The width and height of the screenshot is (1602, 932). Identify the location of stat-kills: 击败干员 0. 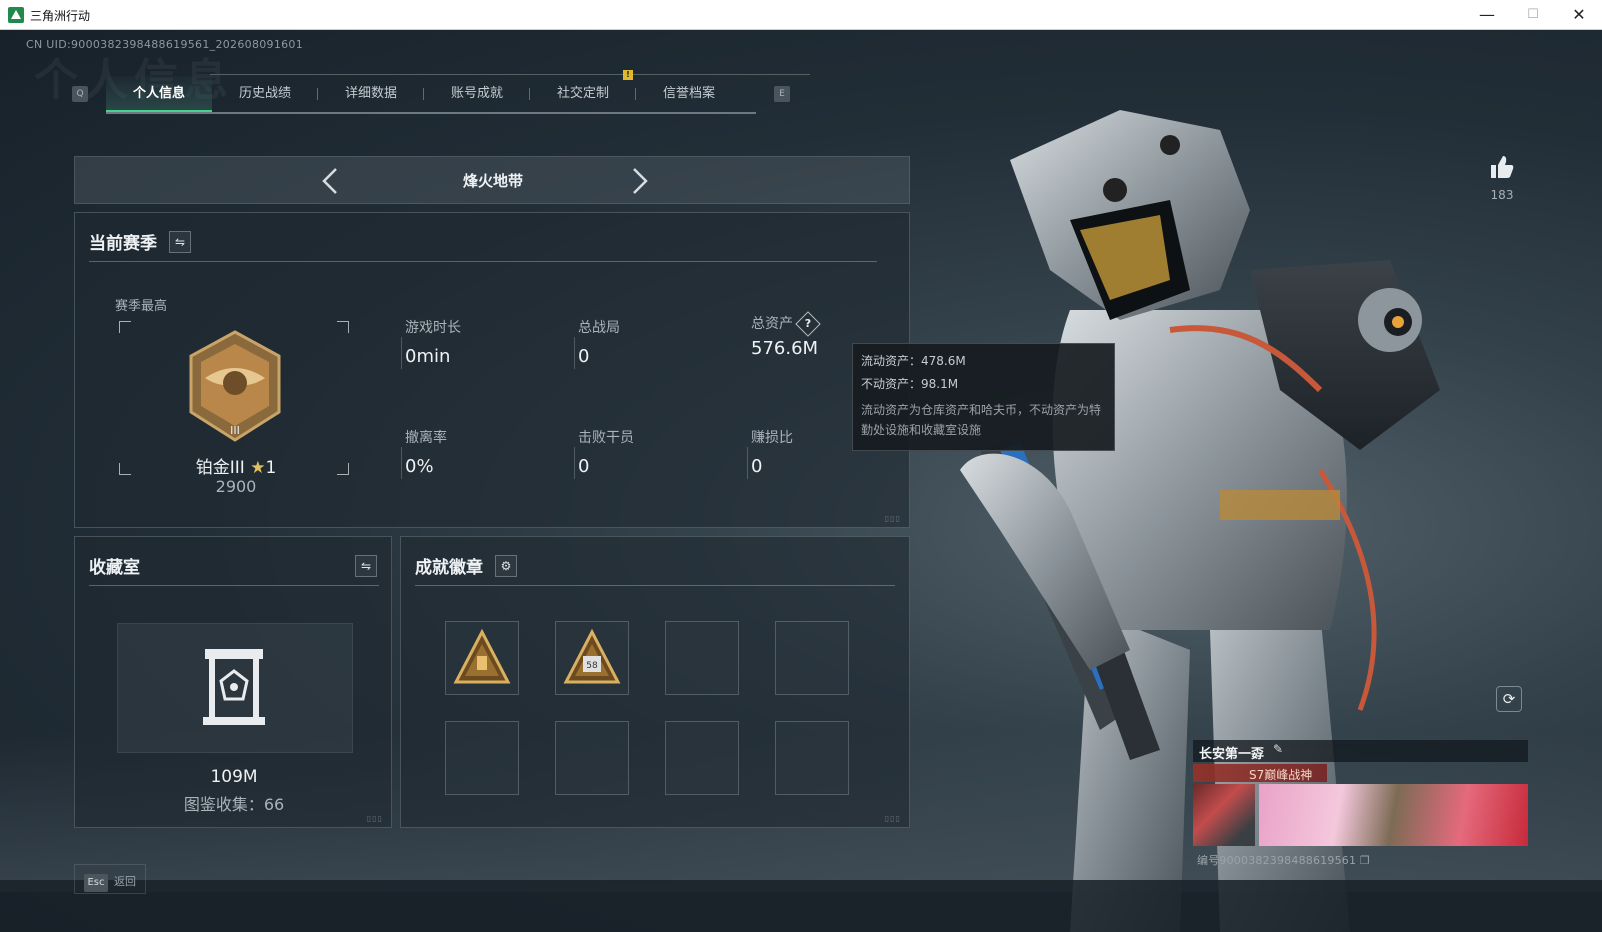
(656, 453).